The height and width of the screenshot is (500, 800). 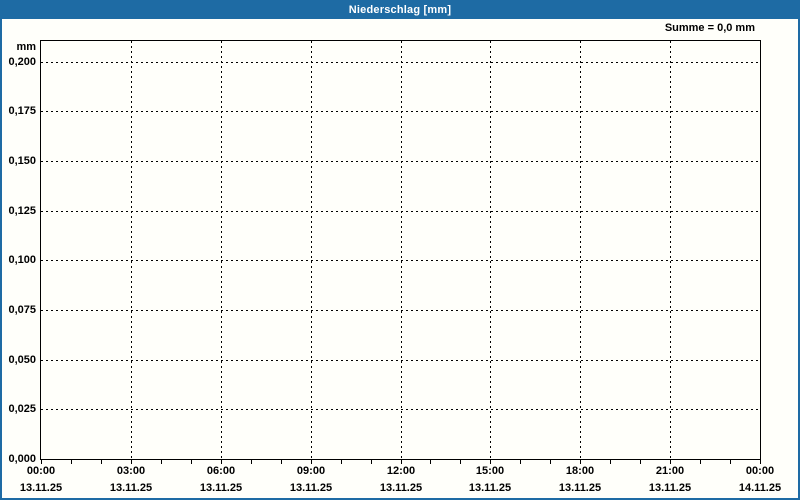 I want to click on x-tick-time-label: 18:00, so click(x=580, y=471).